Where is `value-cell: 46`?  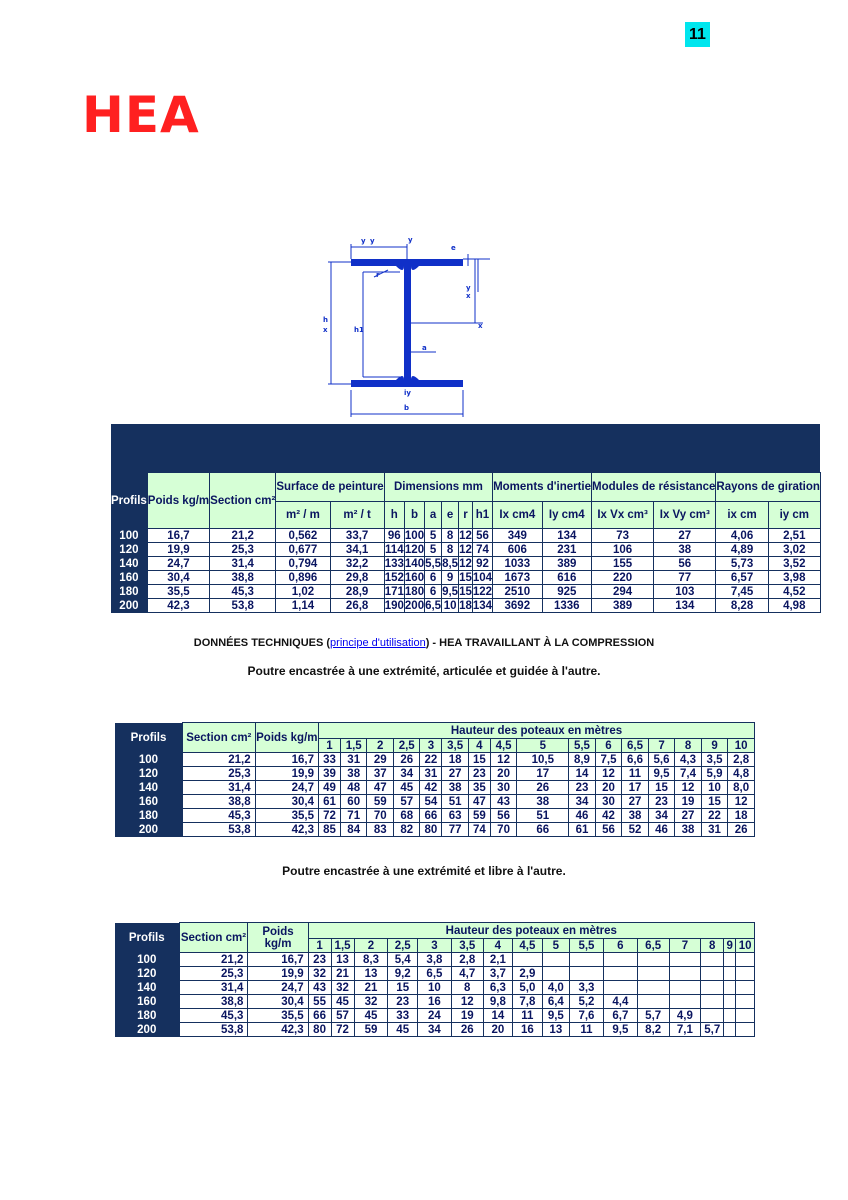 value-cell: 46 is located at coordinates (582, 815).